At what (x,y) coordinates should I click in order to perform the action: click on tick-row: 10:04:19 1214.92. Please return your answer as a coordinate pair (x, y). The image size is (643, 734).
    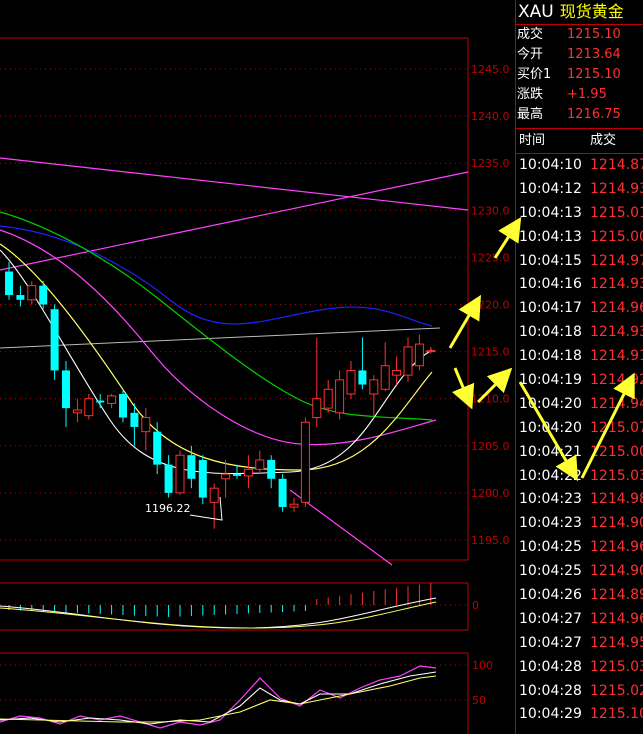
    Looking at the image, I should click on (579, 381).